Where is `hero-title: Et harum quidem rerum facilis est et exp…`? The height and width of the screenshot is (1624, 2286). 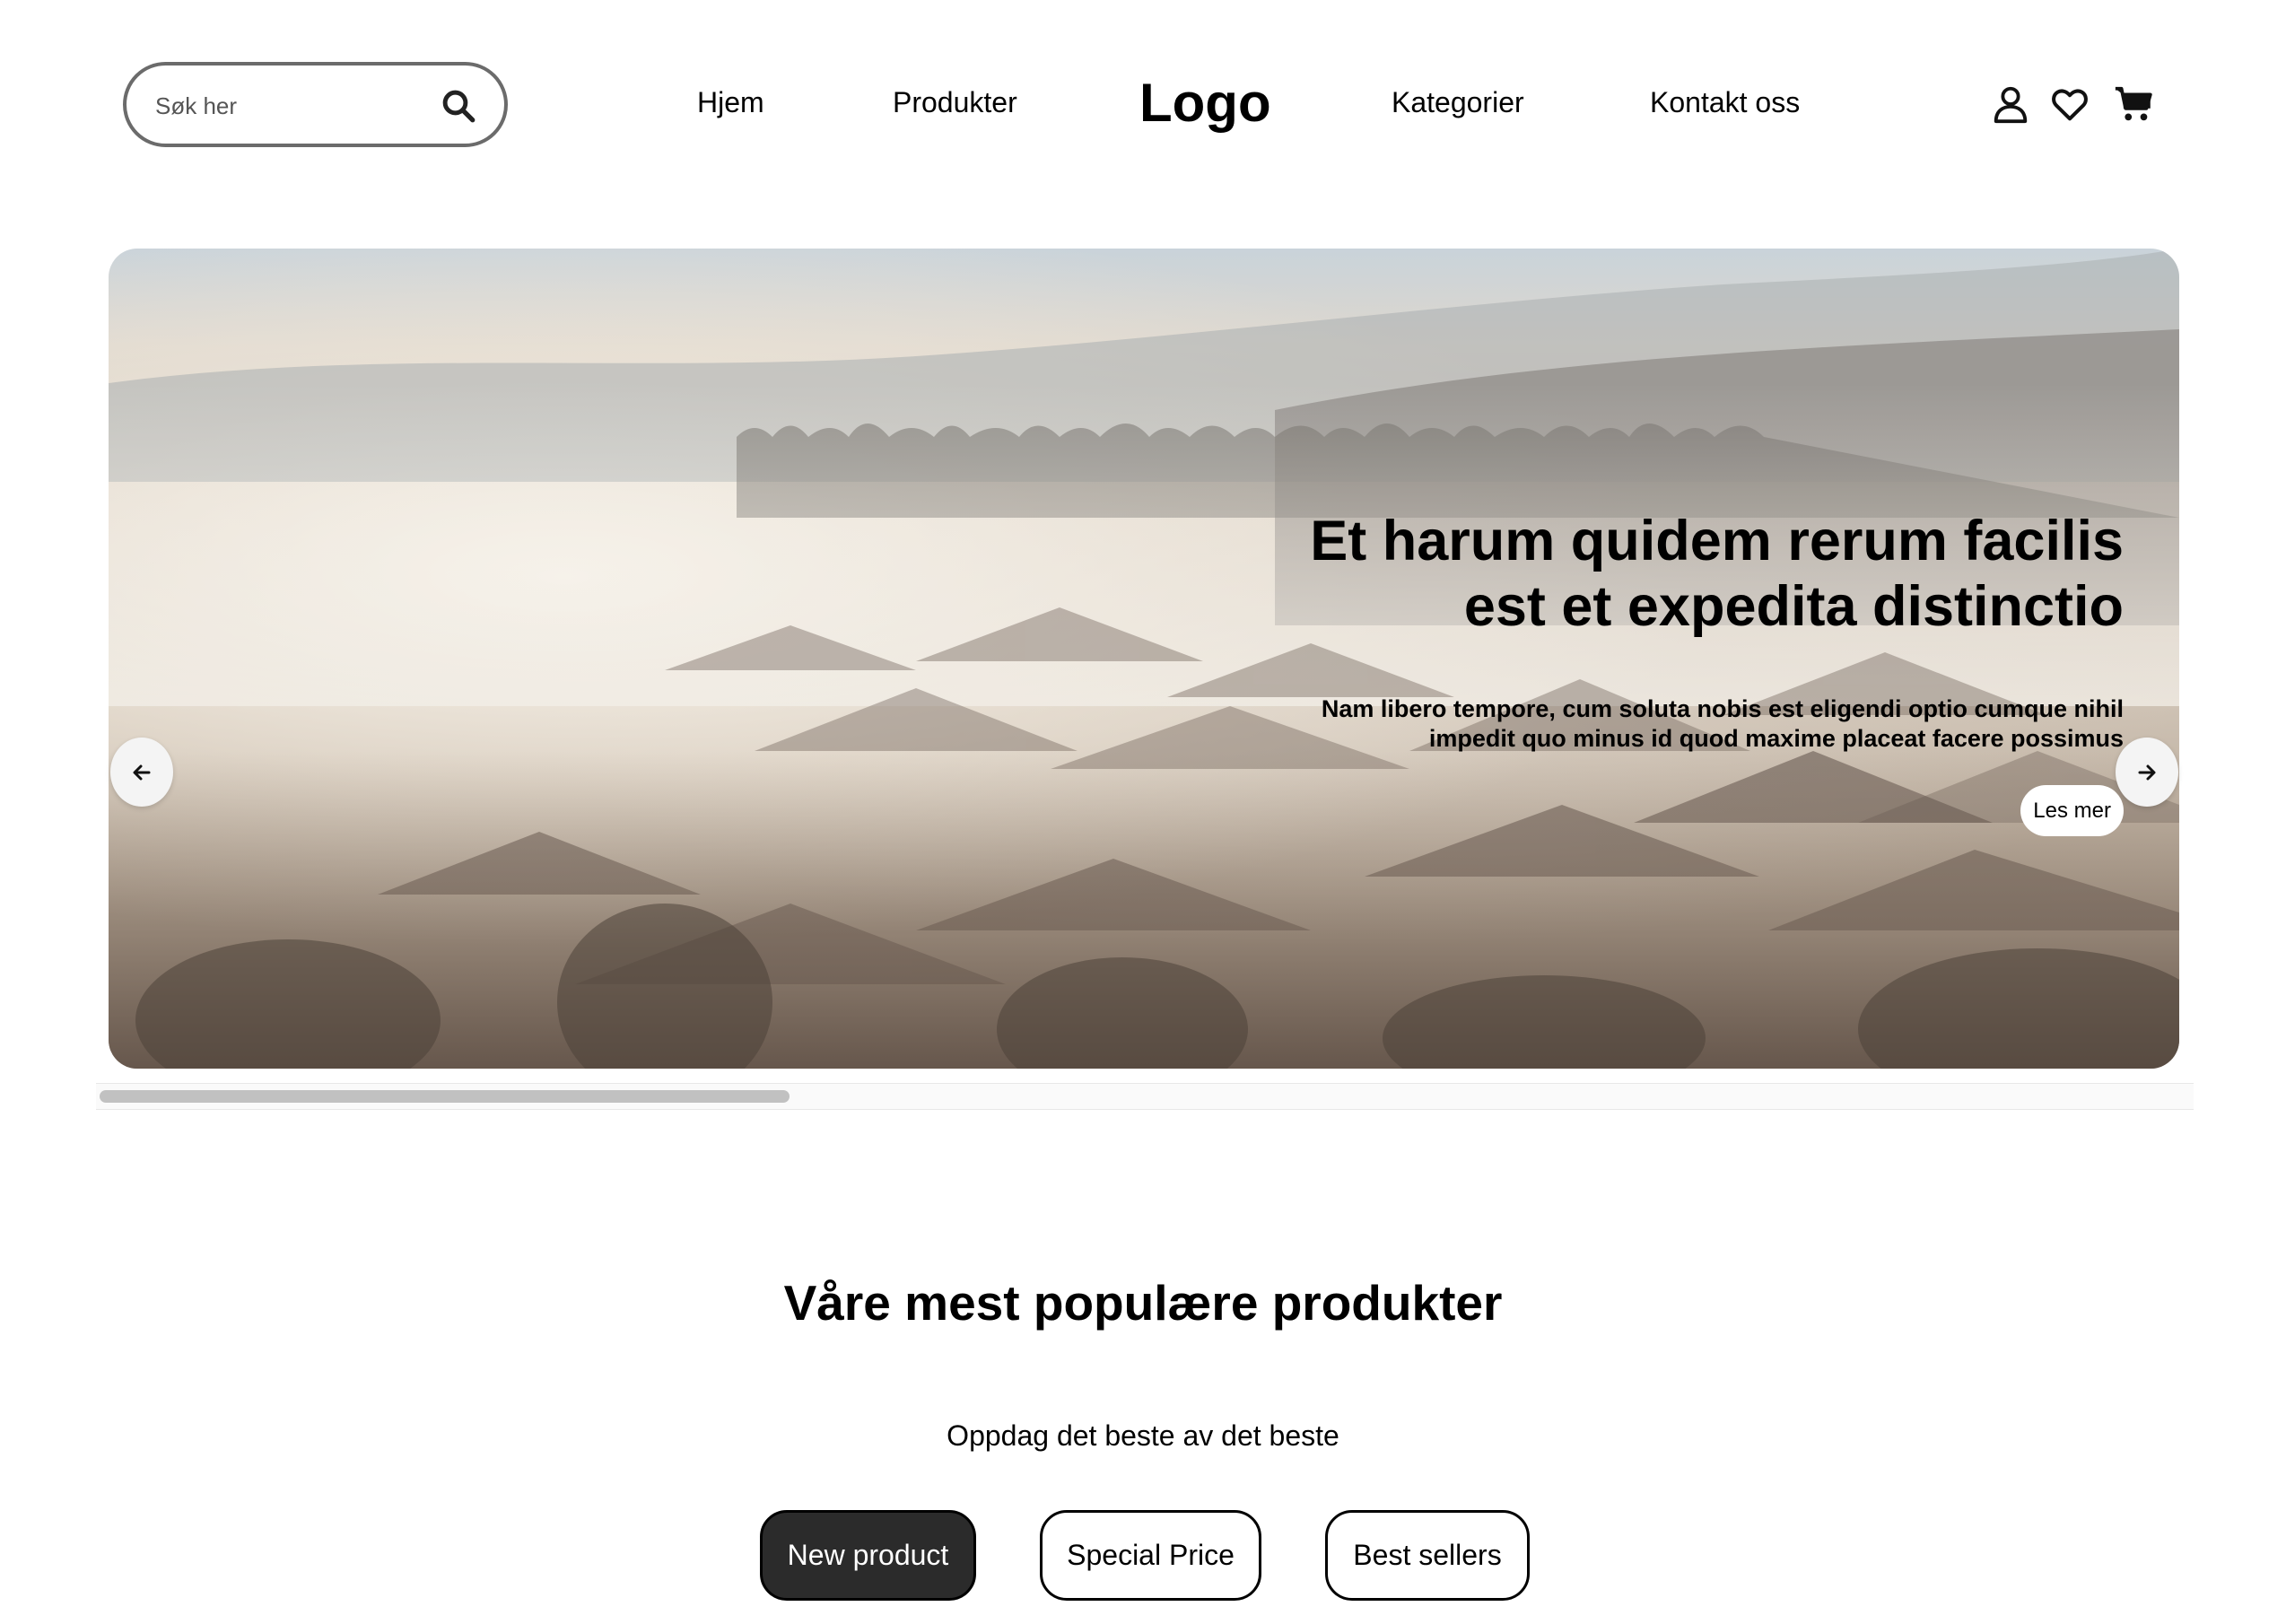
hero-title: Et harum quidem rerum facilis est et exp… is located at coordinates (1630, 574).